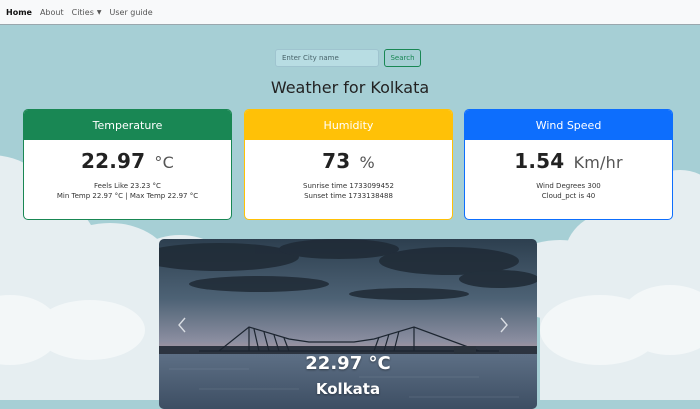 The height and width of the screenshot is (409, 700). Describe the element at coordinates (568, 196) in the screenshot. I see `cloud-pct-text: Cloud_pct is 40` at that location.